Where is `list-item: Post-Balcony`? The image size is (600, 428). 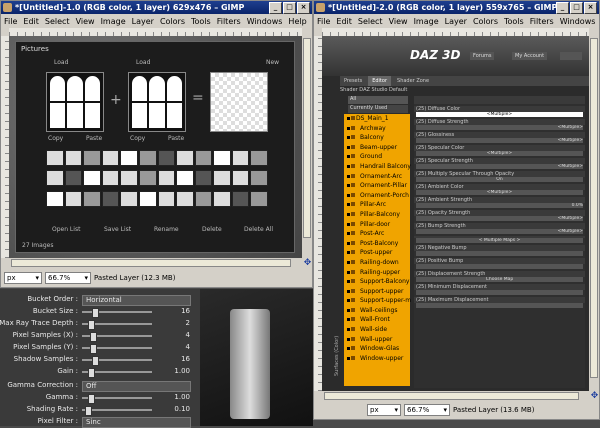 list-item: Post-Balcony is located at coordinates (377, 244).